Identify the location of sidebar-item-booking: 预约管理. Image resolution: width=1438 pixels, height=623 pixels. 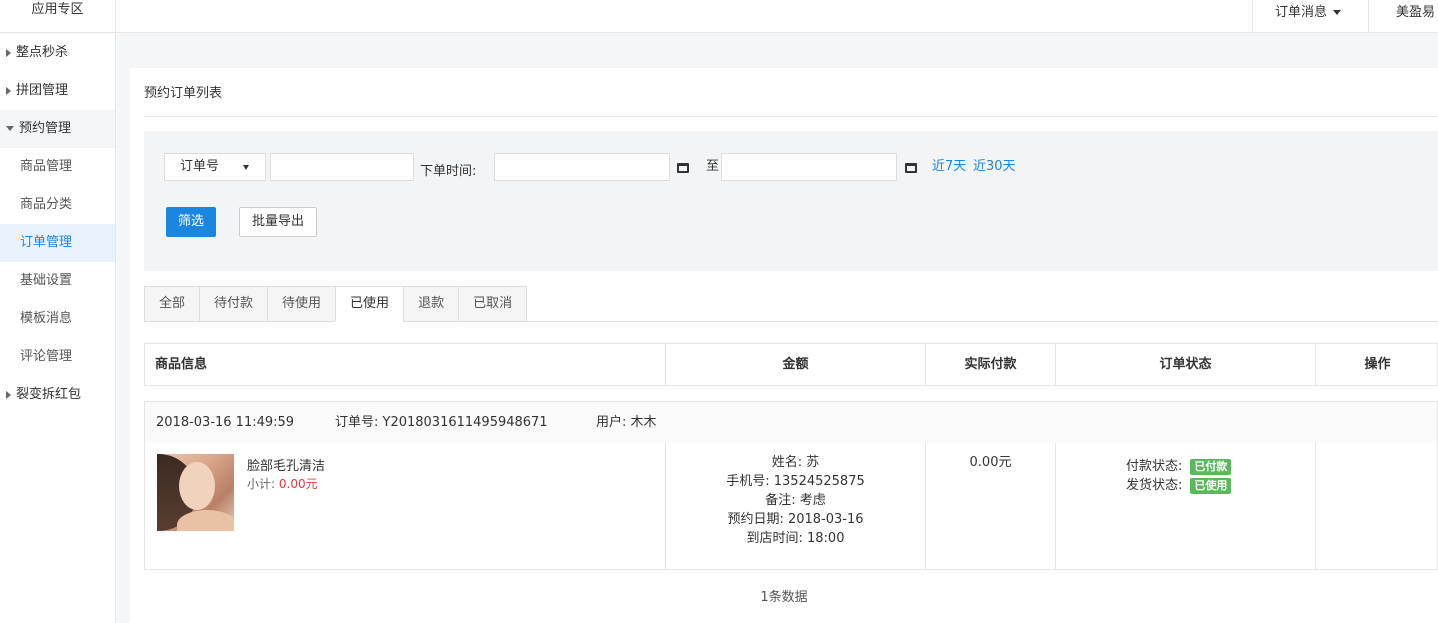
(57, 129).